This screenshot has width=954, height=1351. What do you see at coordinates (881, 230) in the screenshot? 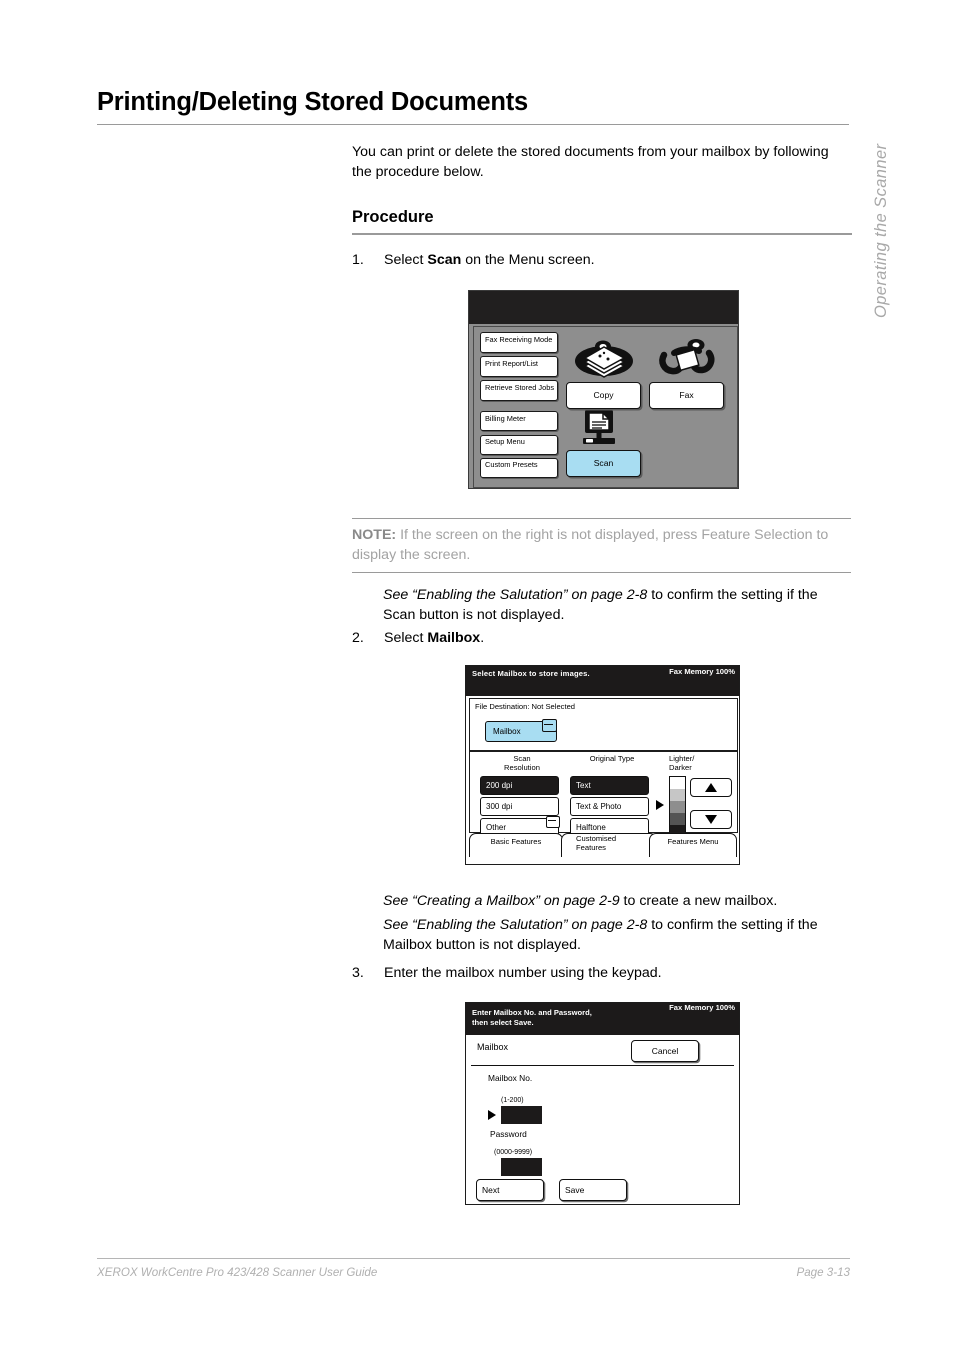
I see `chapter-side-tab: Operating the Scanner` at bounding box center [881, 230].